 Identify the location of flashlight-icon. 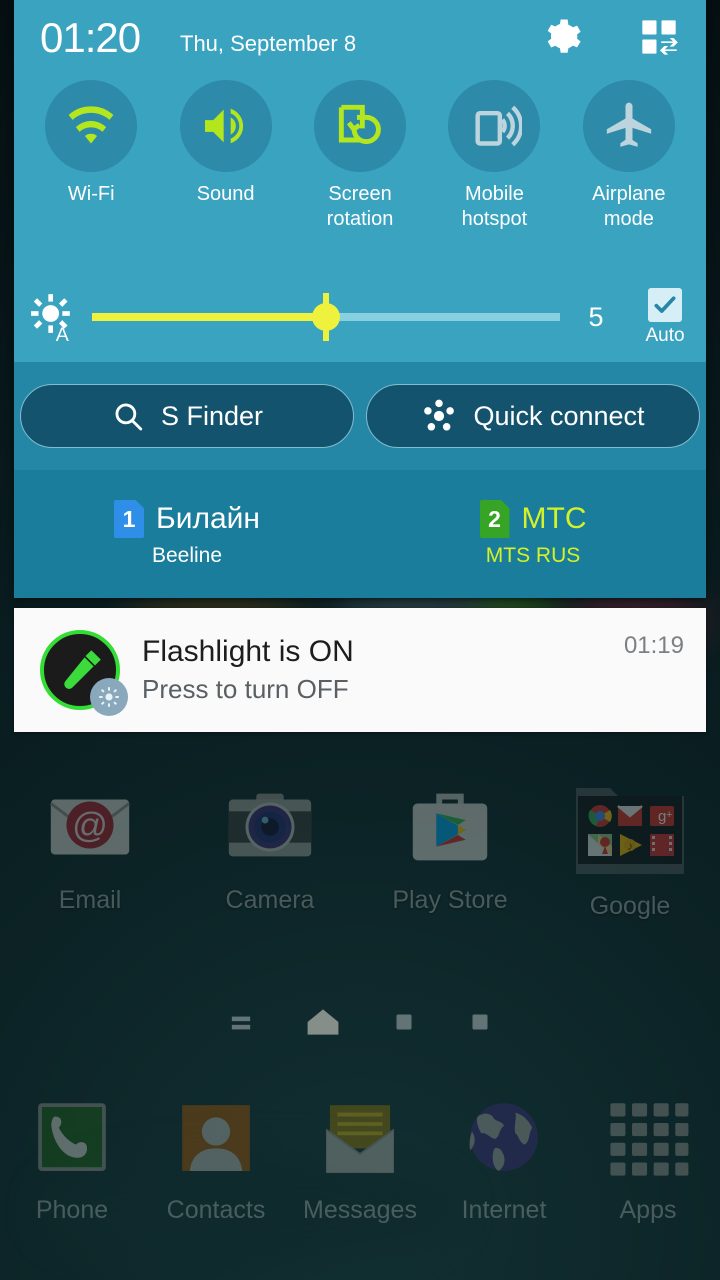
(82, 671).